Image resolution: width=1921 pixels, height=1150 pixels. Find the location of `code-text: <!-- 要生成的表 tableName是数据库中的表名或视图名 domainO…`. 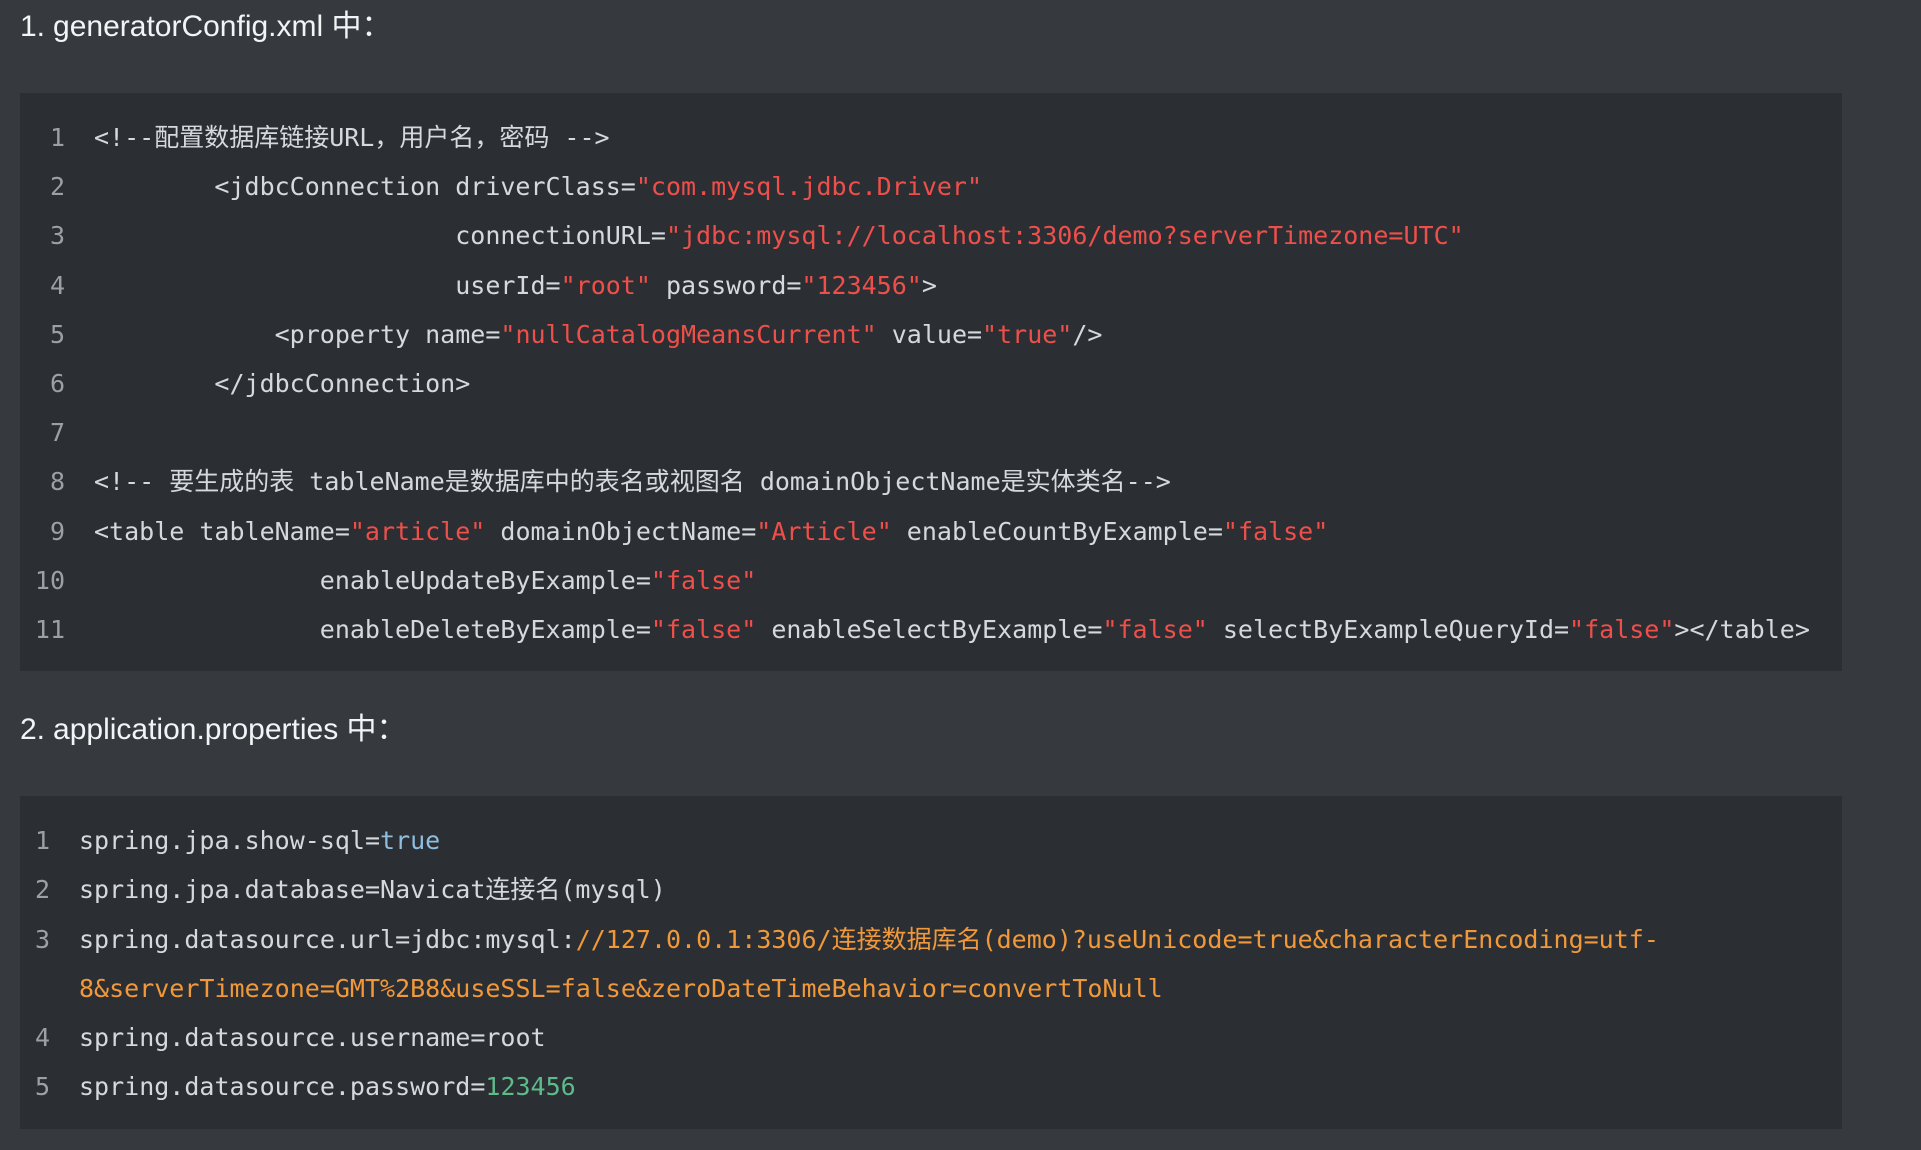

code-text: <!-- 要生成的表 tableName是数据库中的表名或视图名 domainO… is located at coordinates (632, 481).